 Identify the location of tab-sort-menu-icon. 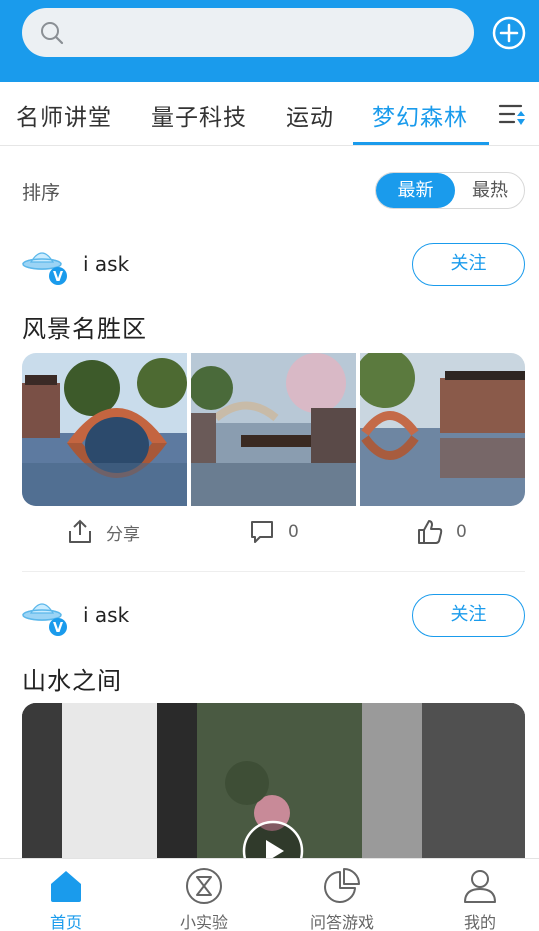
(512, 115).